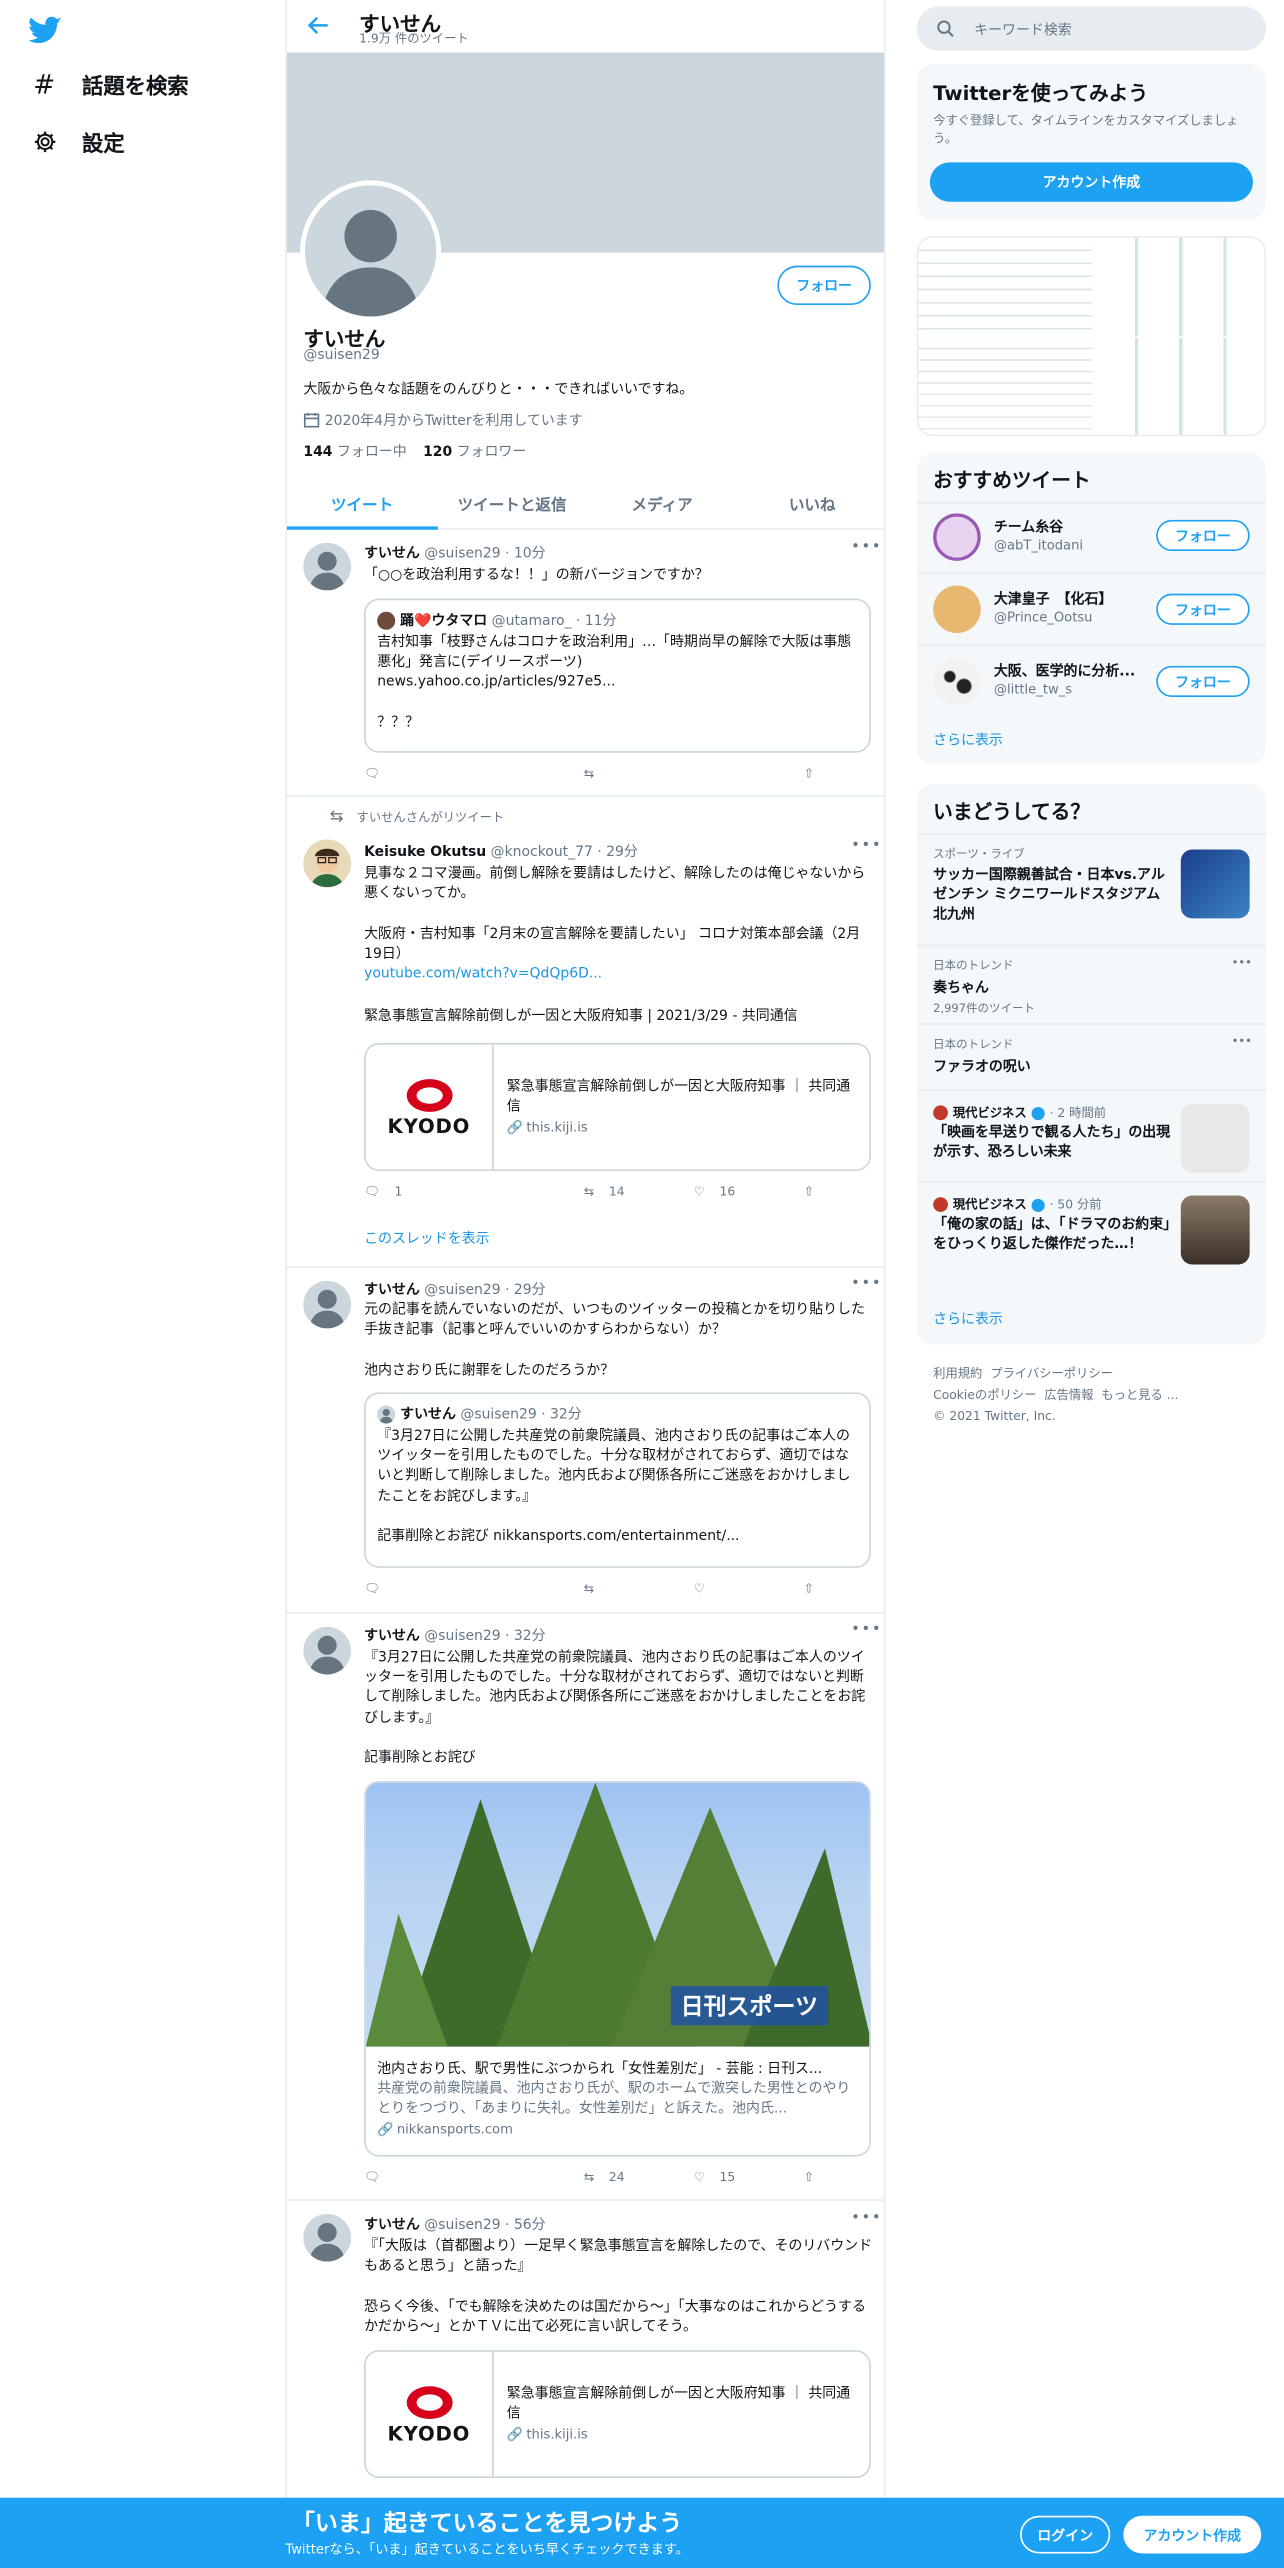 The image size is (1284, 2568). Describe the element at coordinates (485, 1636) in the screenshot. I see `tweet-meta: @suisen29 · 32分` at that location.